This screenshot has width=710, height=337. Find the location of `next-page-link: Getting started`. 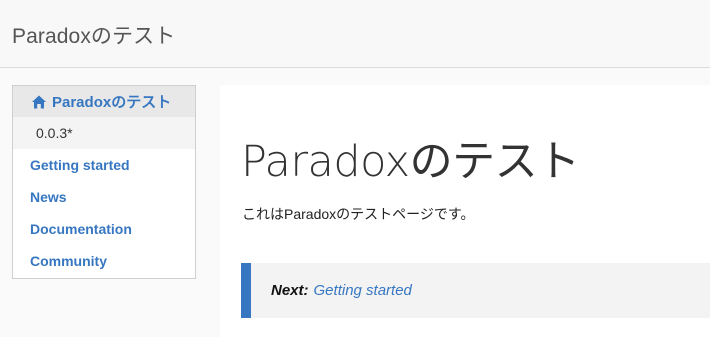

next-page-link: Getting started is located at coordinates (363, 290).